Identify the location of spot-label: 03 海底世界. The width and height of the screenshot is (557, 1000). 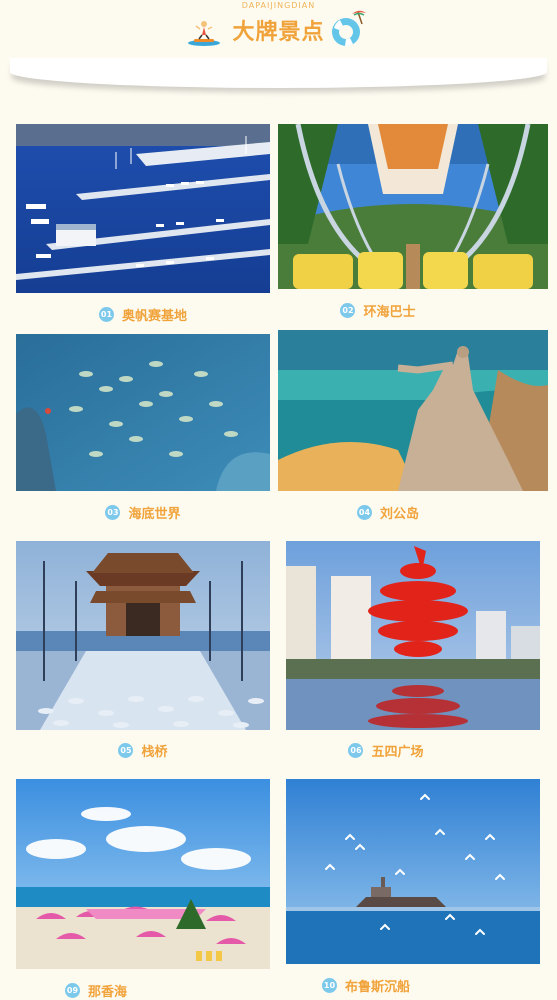
(143, 512).